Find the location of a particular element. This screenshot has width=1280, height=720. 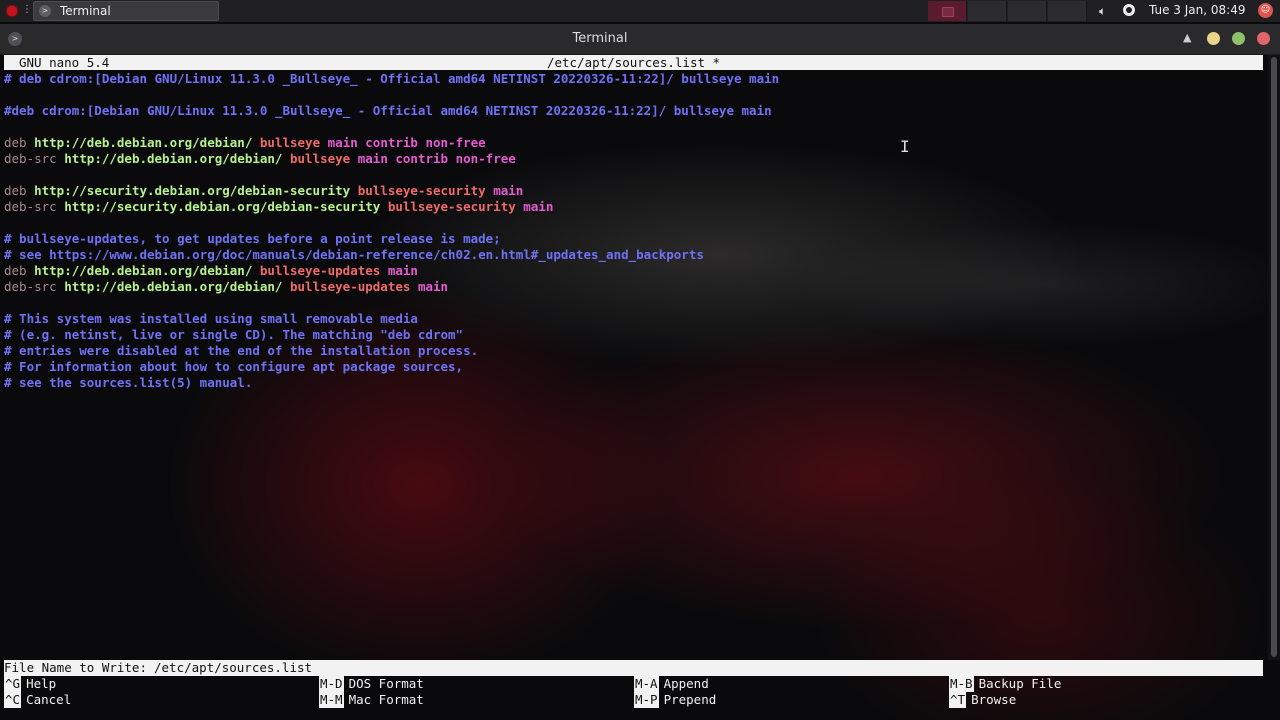

text-cursor-icon: I is located at coordinates (905, 146).